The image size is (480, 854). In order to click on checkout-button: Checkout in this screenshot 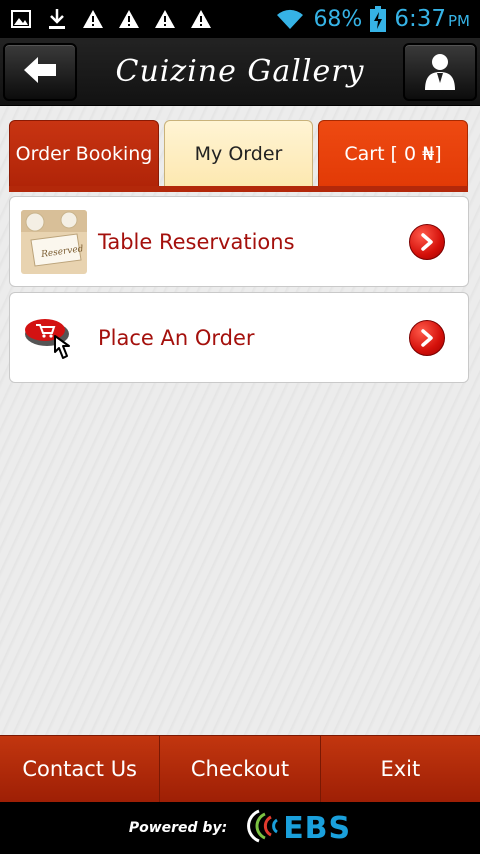, I will do `click(240, 769)`.